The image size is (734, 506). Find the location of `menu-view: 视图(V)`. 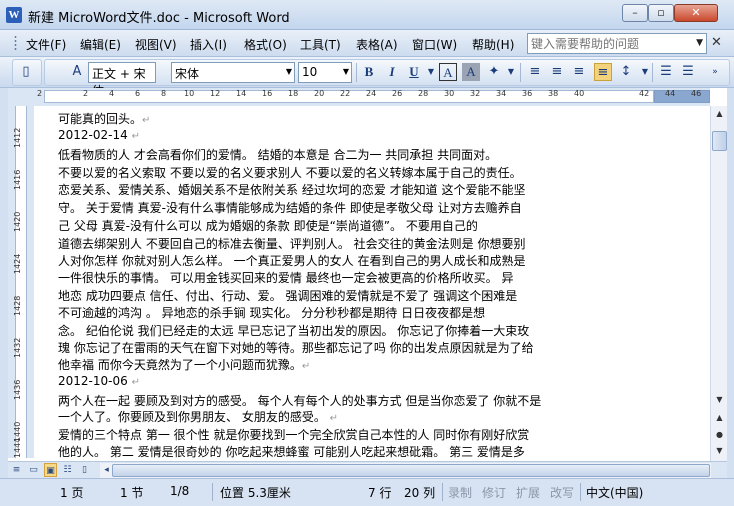

menu-view: 视图(V) is located at coordinates (156, 44).